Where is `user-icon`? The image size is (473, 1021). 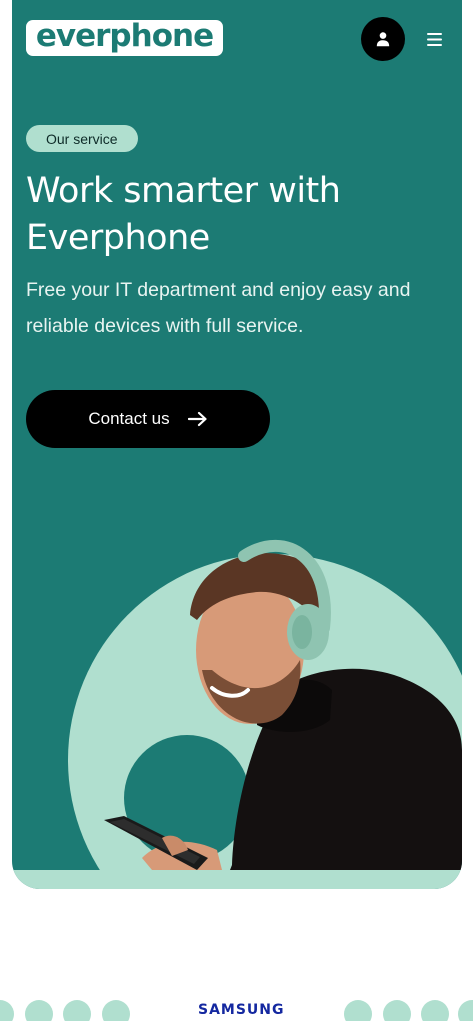 user-icon is located at coordinates (383, 39).